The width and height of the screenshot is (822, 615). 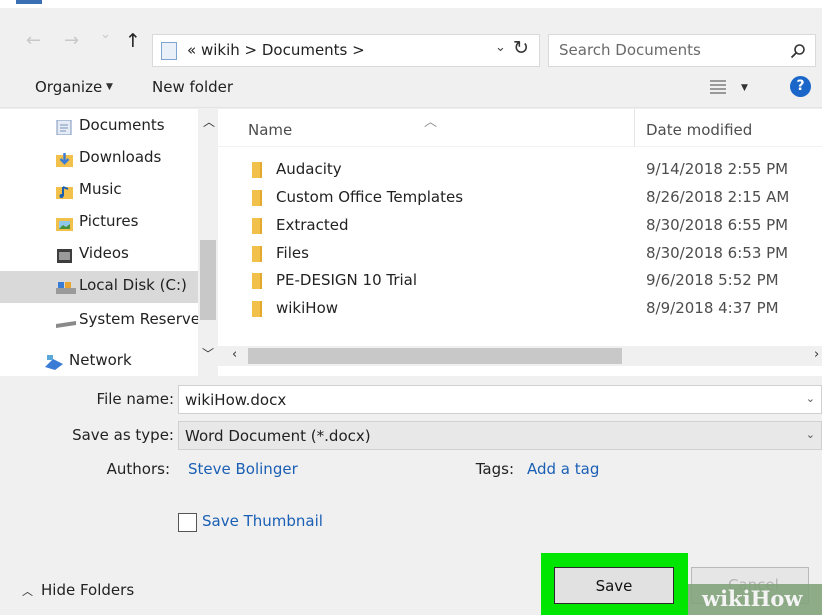 I want to click on authors-value: Steve Bolinger, so click(x=243, y=469).